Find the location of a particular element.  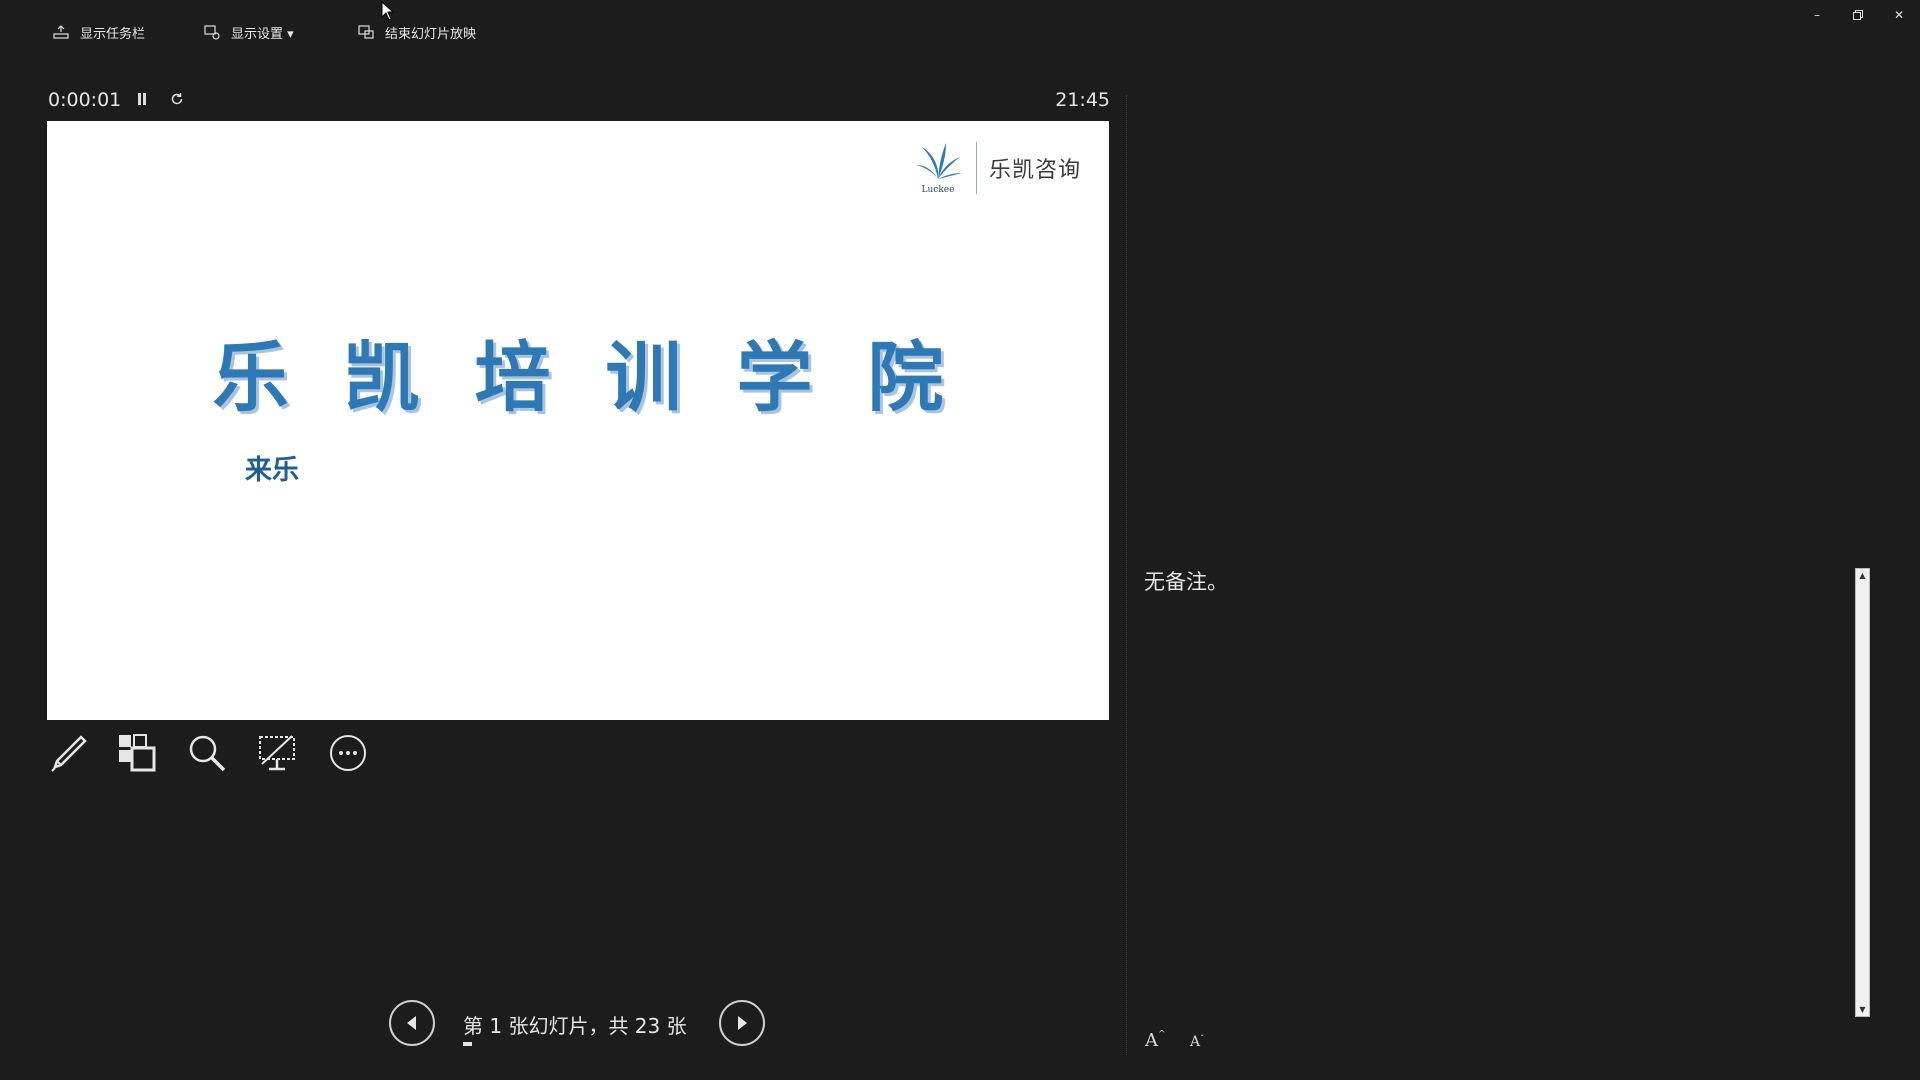

display-settings-button: 显示设置 ▾ is located at coordinates (248, 32).